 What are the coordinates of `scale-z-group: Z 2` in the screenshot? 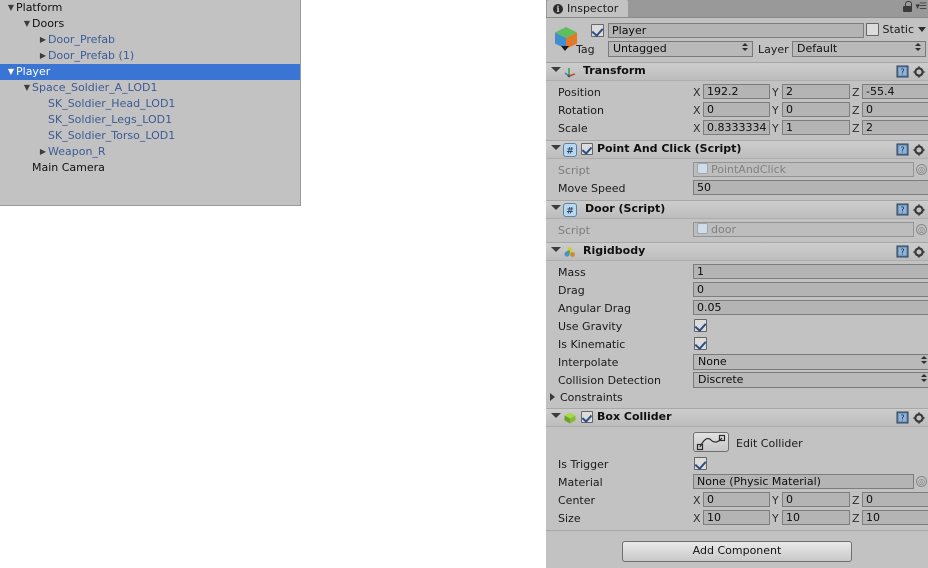 It's located at (890, 127).